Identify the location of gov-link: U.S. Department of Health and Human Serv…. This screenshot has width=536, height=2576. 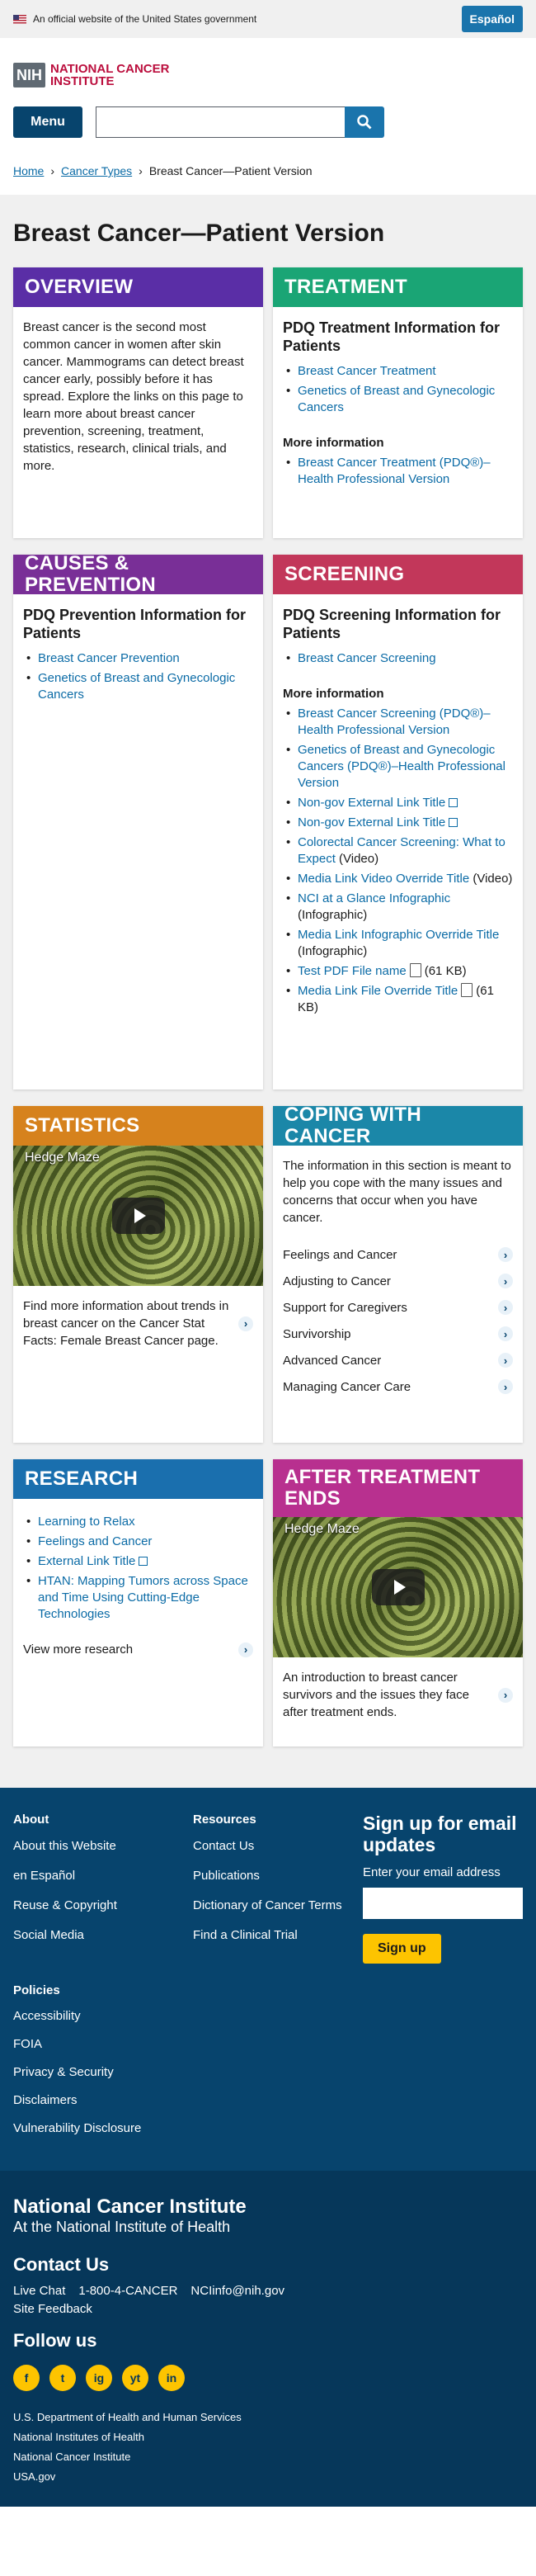
(268, 2417).